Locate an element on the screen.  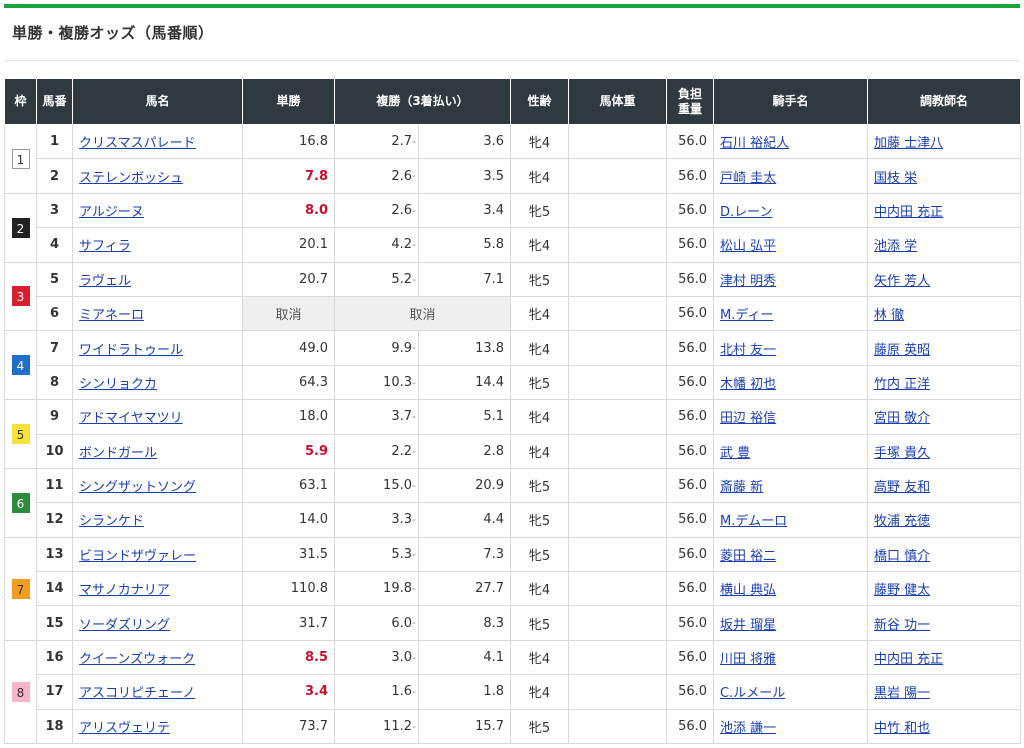
jockey-link: 北村 友一 is located at coordinates (748, 350).